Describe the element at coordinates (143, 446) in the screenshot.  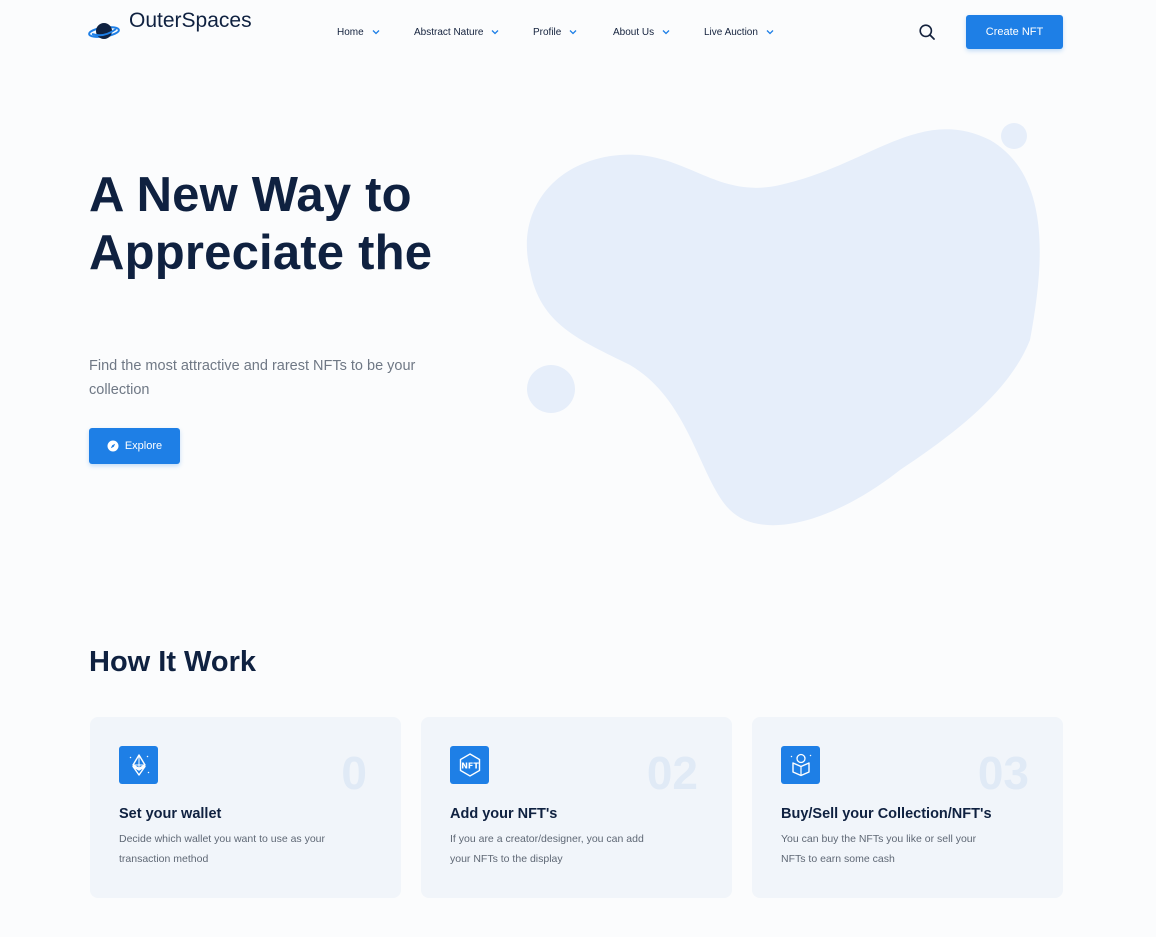
I see `explore-label: Explore` at that location.